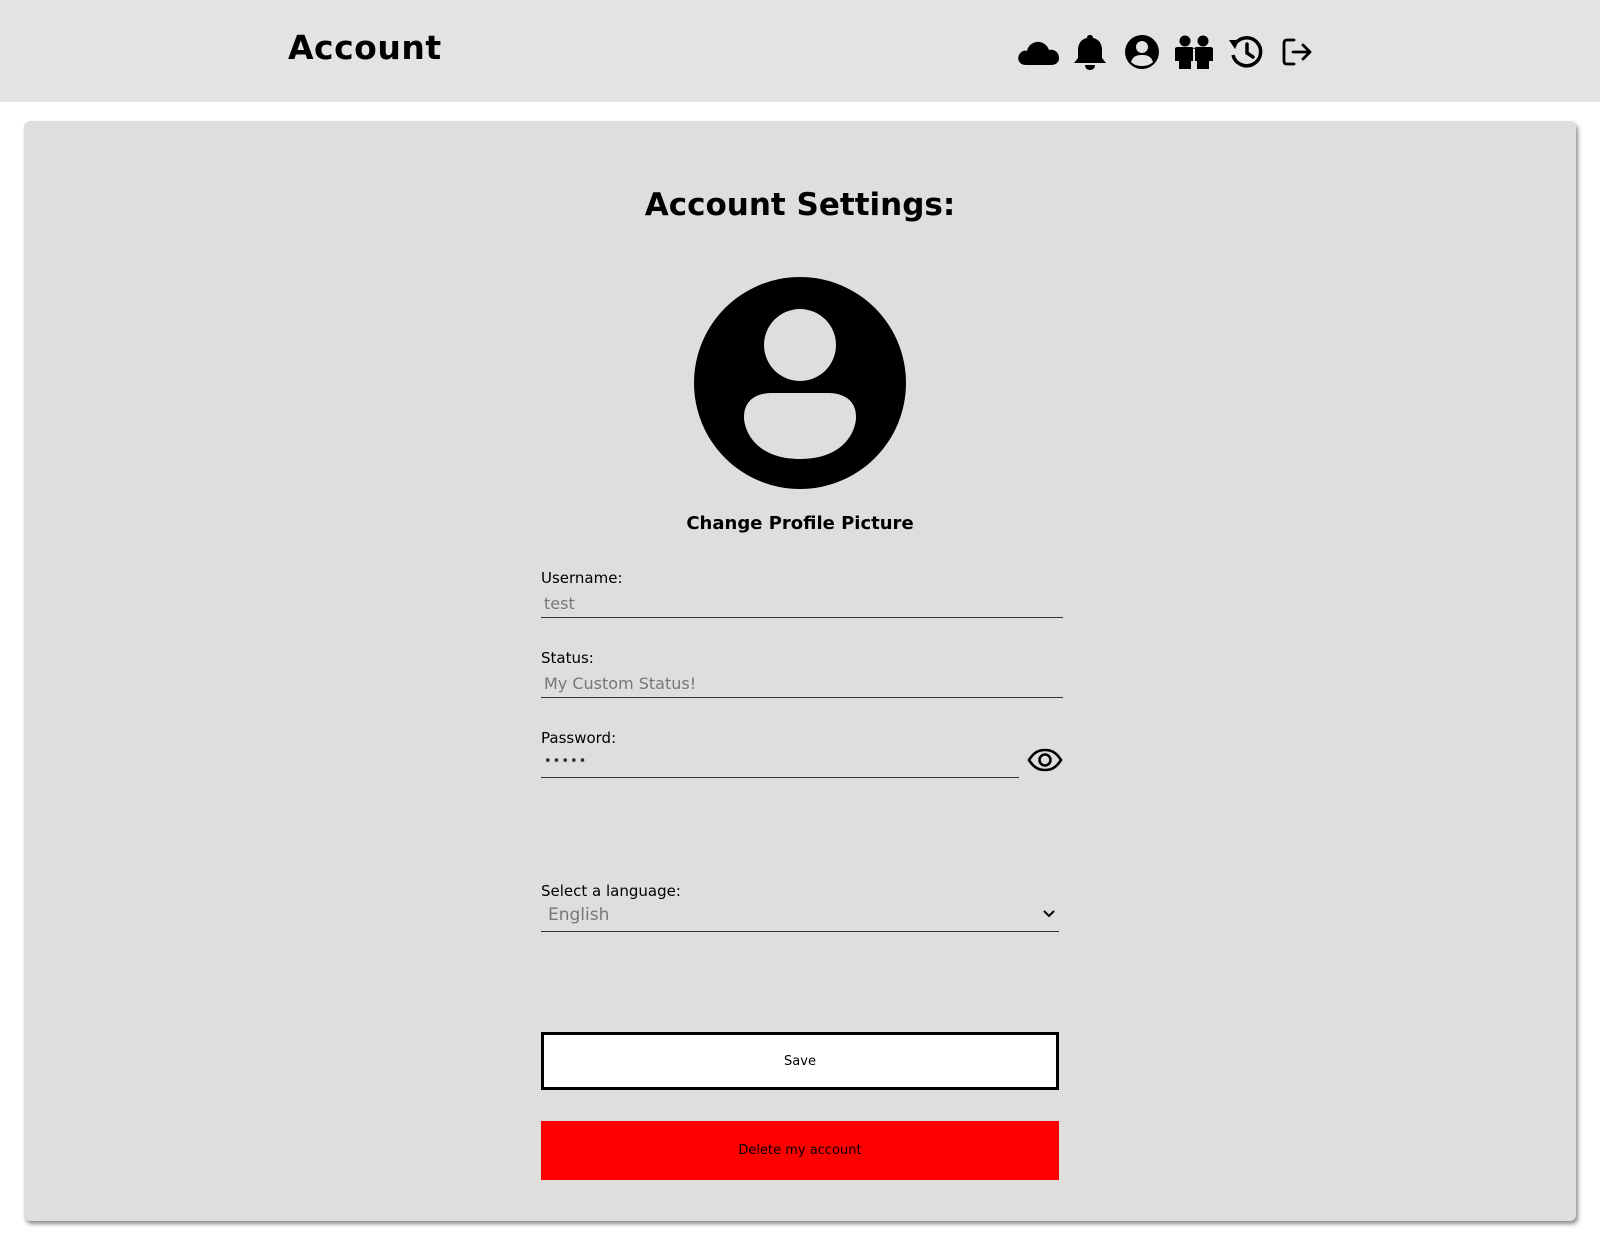  Describe the element at coordinates (800, 1150) in the screenshot. I see `delete-account-button: Delete my account` at that location.